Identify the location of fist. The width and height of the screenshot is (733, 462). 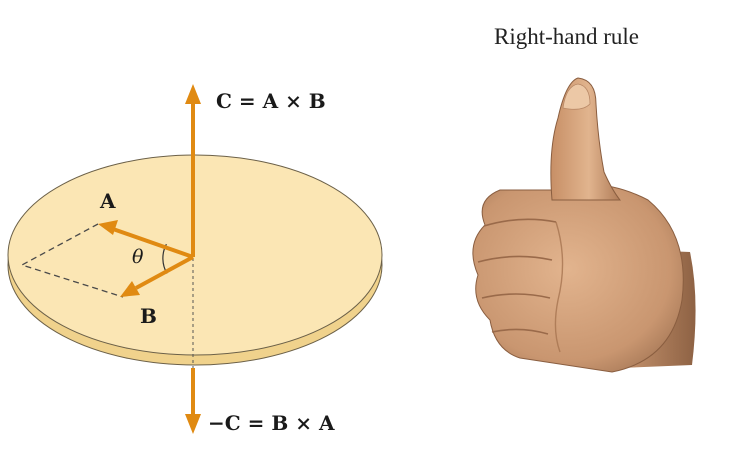
(578, 278).